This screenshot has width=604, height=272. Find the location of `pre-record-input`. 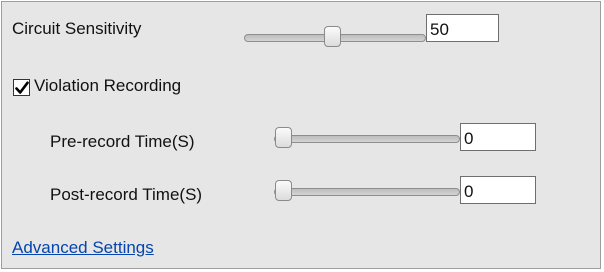

pre-record-input is located at coordinates (498, 137).